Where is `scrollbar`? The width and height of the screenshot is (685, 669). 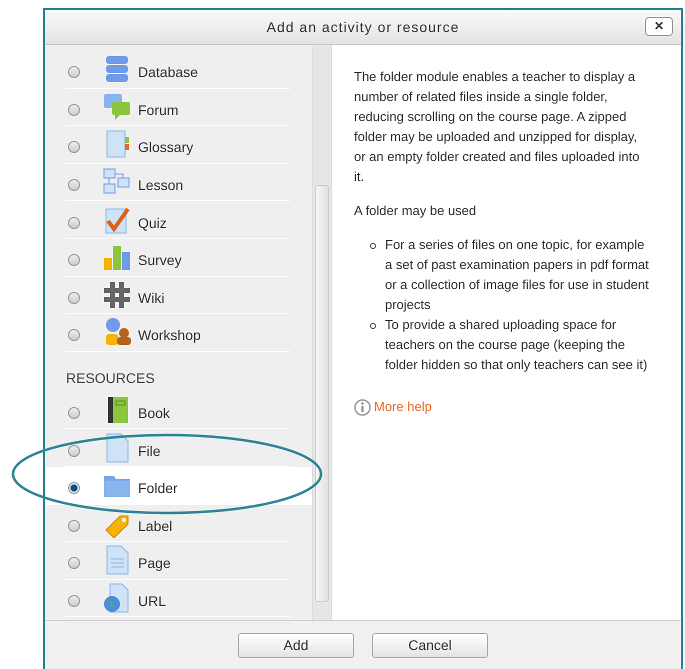
scrollbar is located at coordinates (321, 332).